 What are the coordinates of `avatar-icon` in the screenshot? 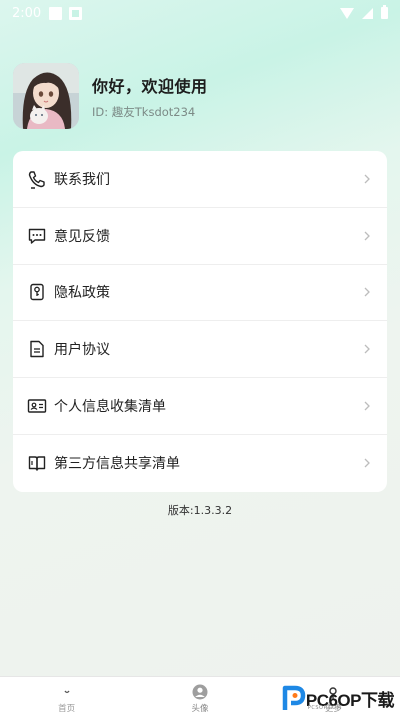 It's located at (200, 692).